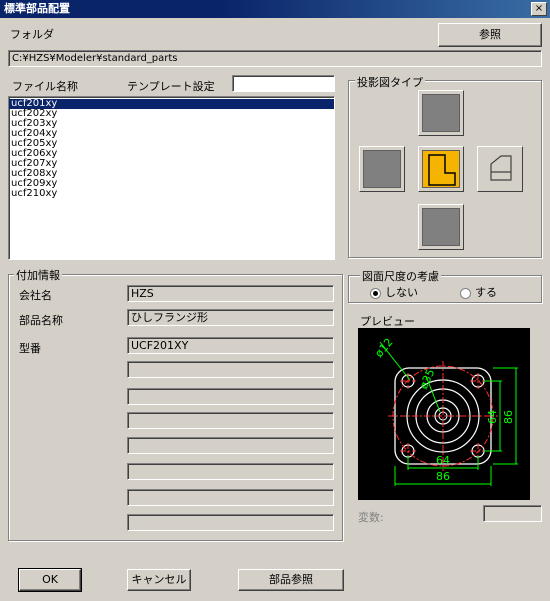  Describe the element at coordinates (41, 320) in the screenshot. I see `part-name-label: 部品名称` at that location.